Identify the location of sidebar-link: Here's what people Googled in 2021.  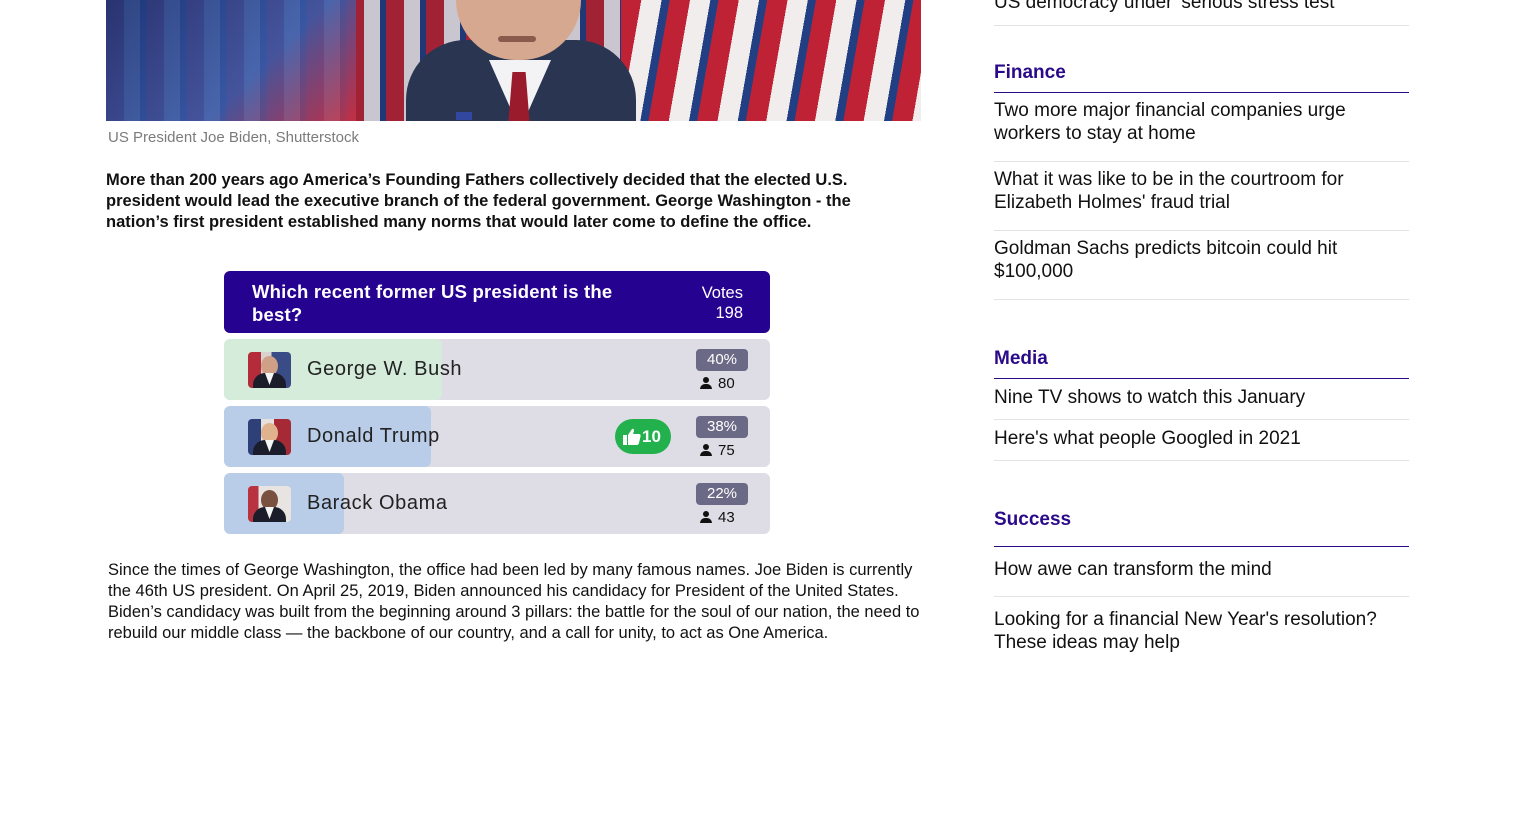
(1201, 440).